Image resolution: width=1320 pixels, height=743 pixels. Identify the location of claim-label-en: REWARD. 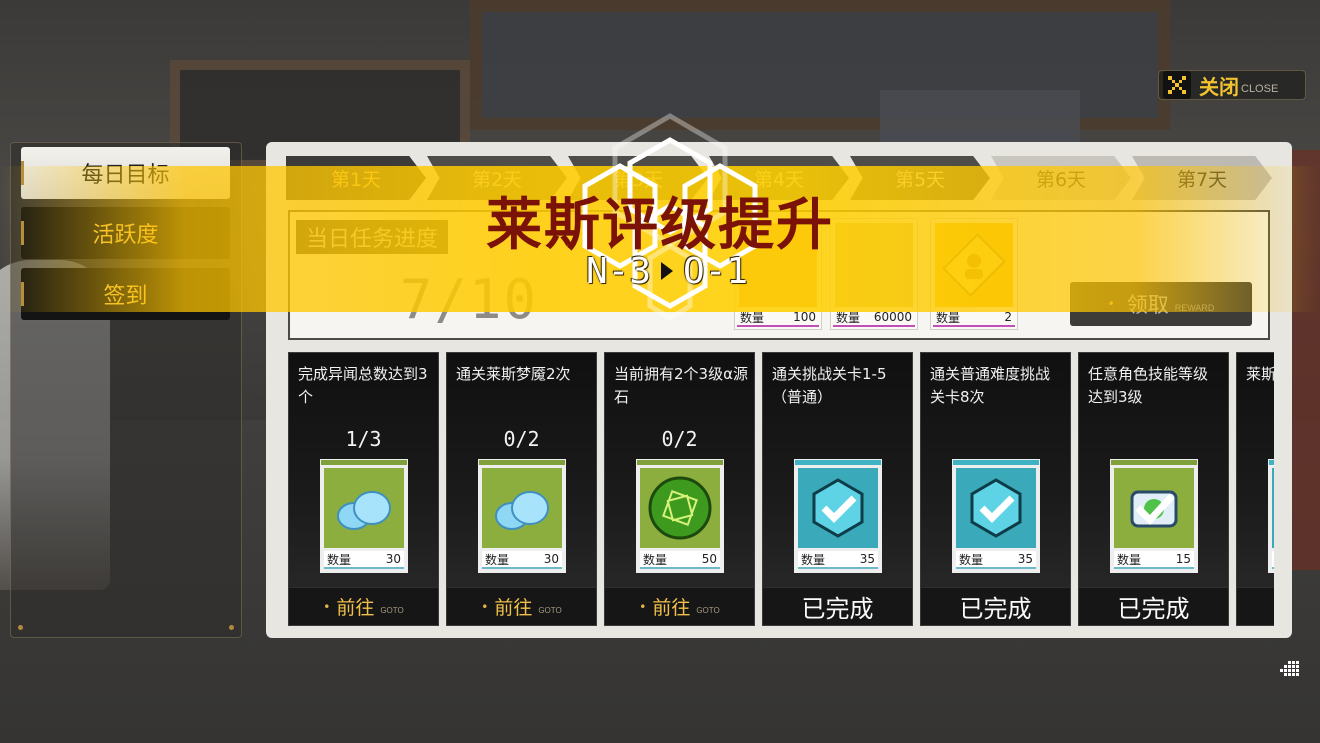
(1194, 308).